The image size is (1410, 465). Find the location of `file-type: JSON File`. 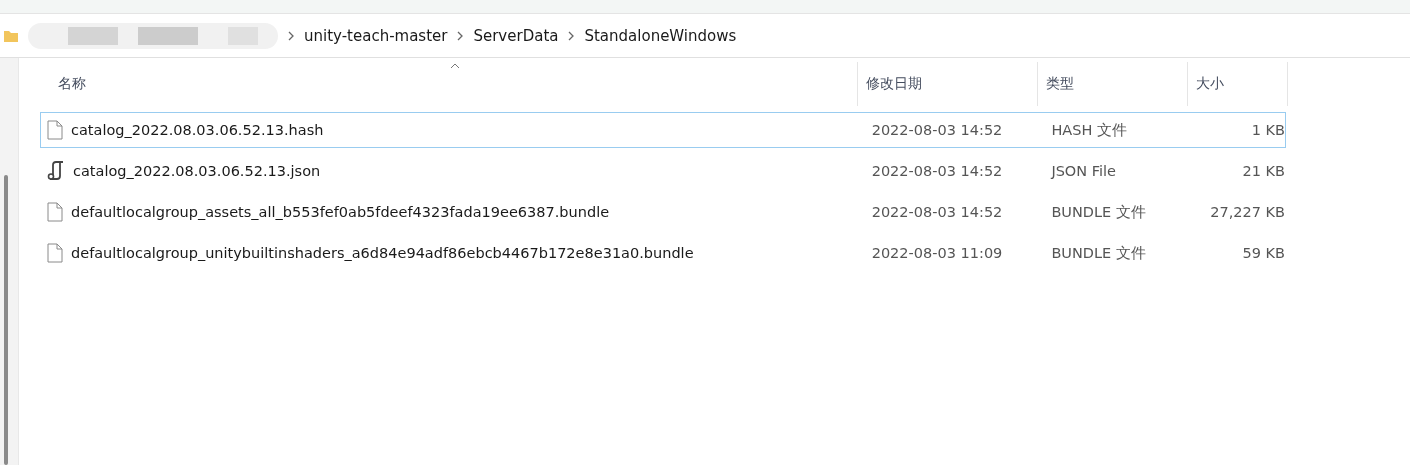

file-type: JSON File is located at coordinates (1083, 171).